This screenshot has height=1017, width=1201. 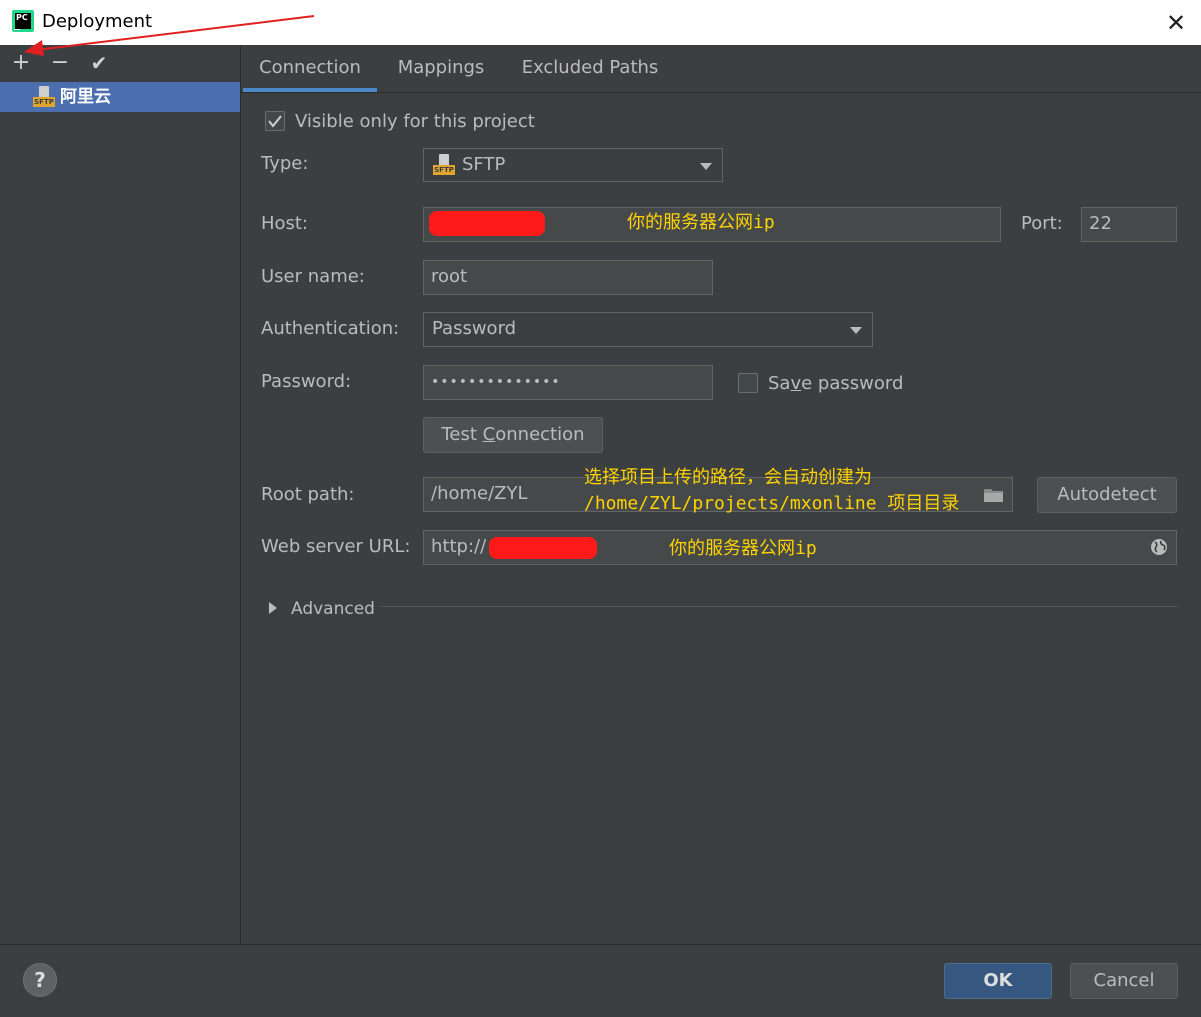 I want to click on root-path-label: Root path:, so click(x=308, y=494).